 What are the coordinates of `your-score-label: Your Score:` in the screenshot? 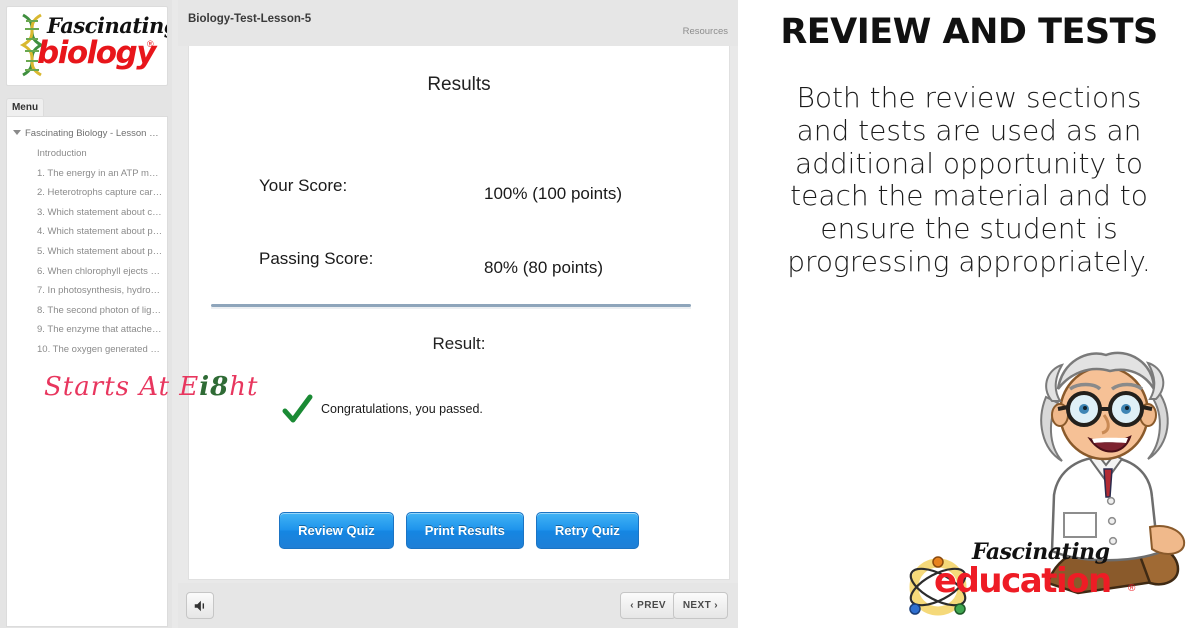 It's located at (303, 185).